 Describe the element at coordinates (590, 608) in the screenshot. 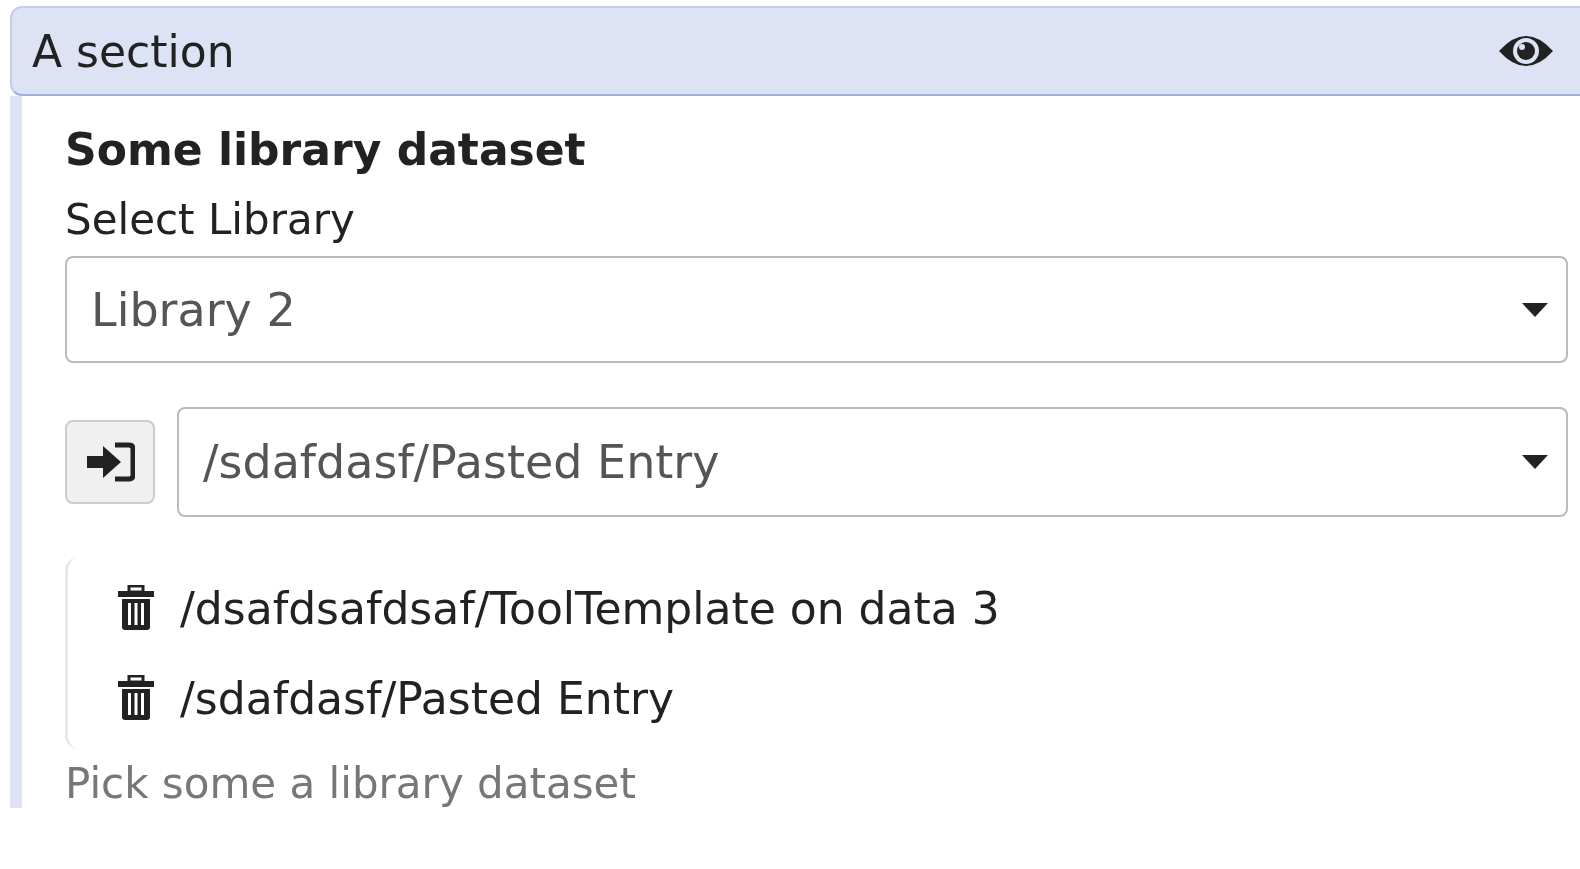

I see `dataset-path: /dsafdsafdsaf/ToolTemplate on data 3` at that location.